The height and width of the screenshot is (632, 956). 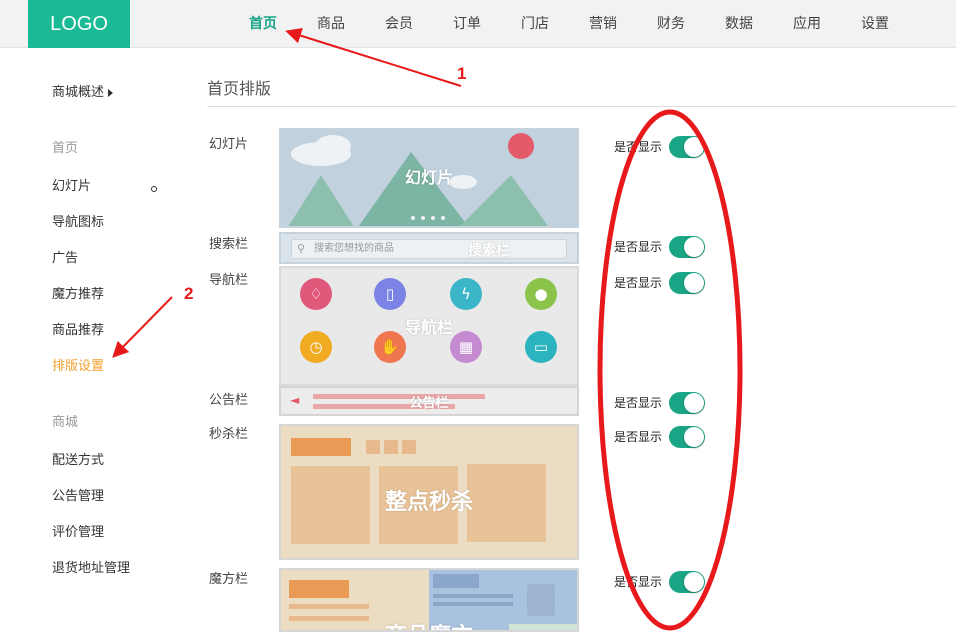 I want to click on top-navbar: LOGO 首页 商品 会员 订单 门店 营销 财务 数据 应用 设置, so click(x=478, y=24).